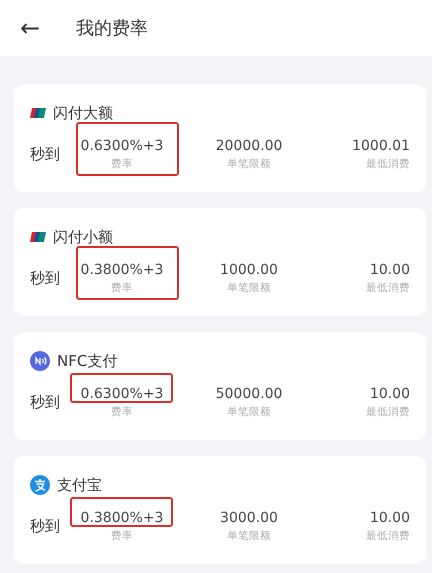  What do you see at coordinates (249, 394) in the screenshot?
I see `limit-value: 50000.00` at bounding box center [249, 394].